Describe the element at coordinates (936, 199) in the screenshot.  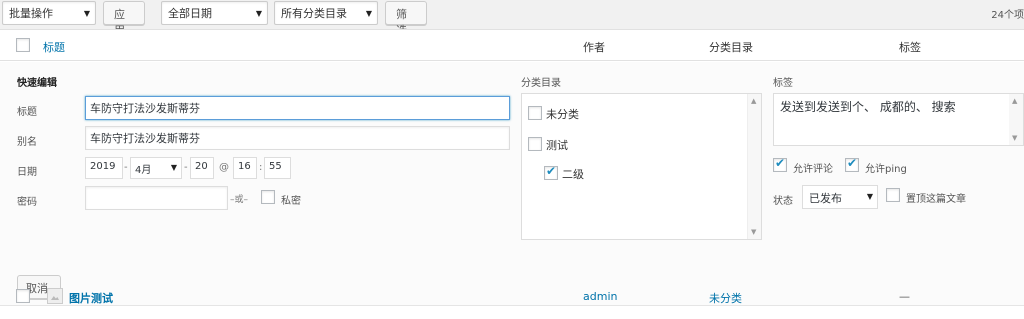
I see `sticky-label: 置顶这篇文章` at that location.